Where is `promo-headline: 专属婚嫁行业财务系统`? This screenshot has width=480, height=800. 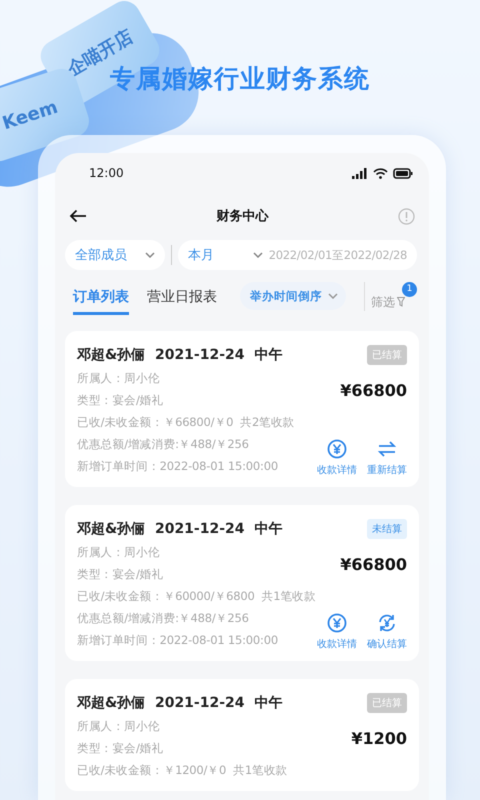 promo-headline: 专属婚嫁行业财务系统 is located at coordinates (240, 79).